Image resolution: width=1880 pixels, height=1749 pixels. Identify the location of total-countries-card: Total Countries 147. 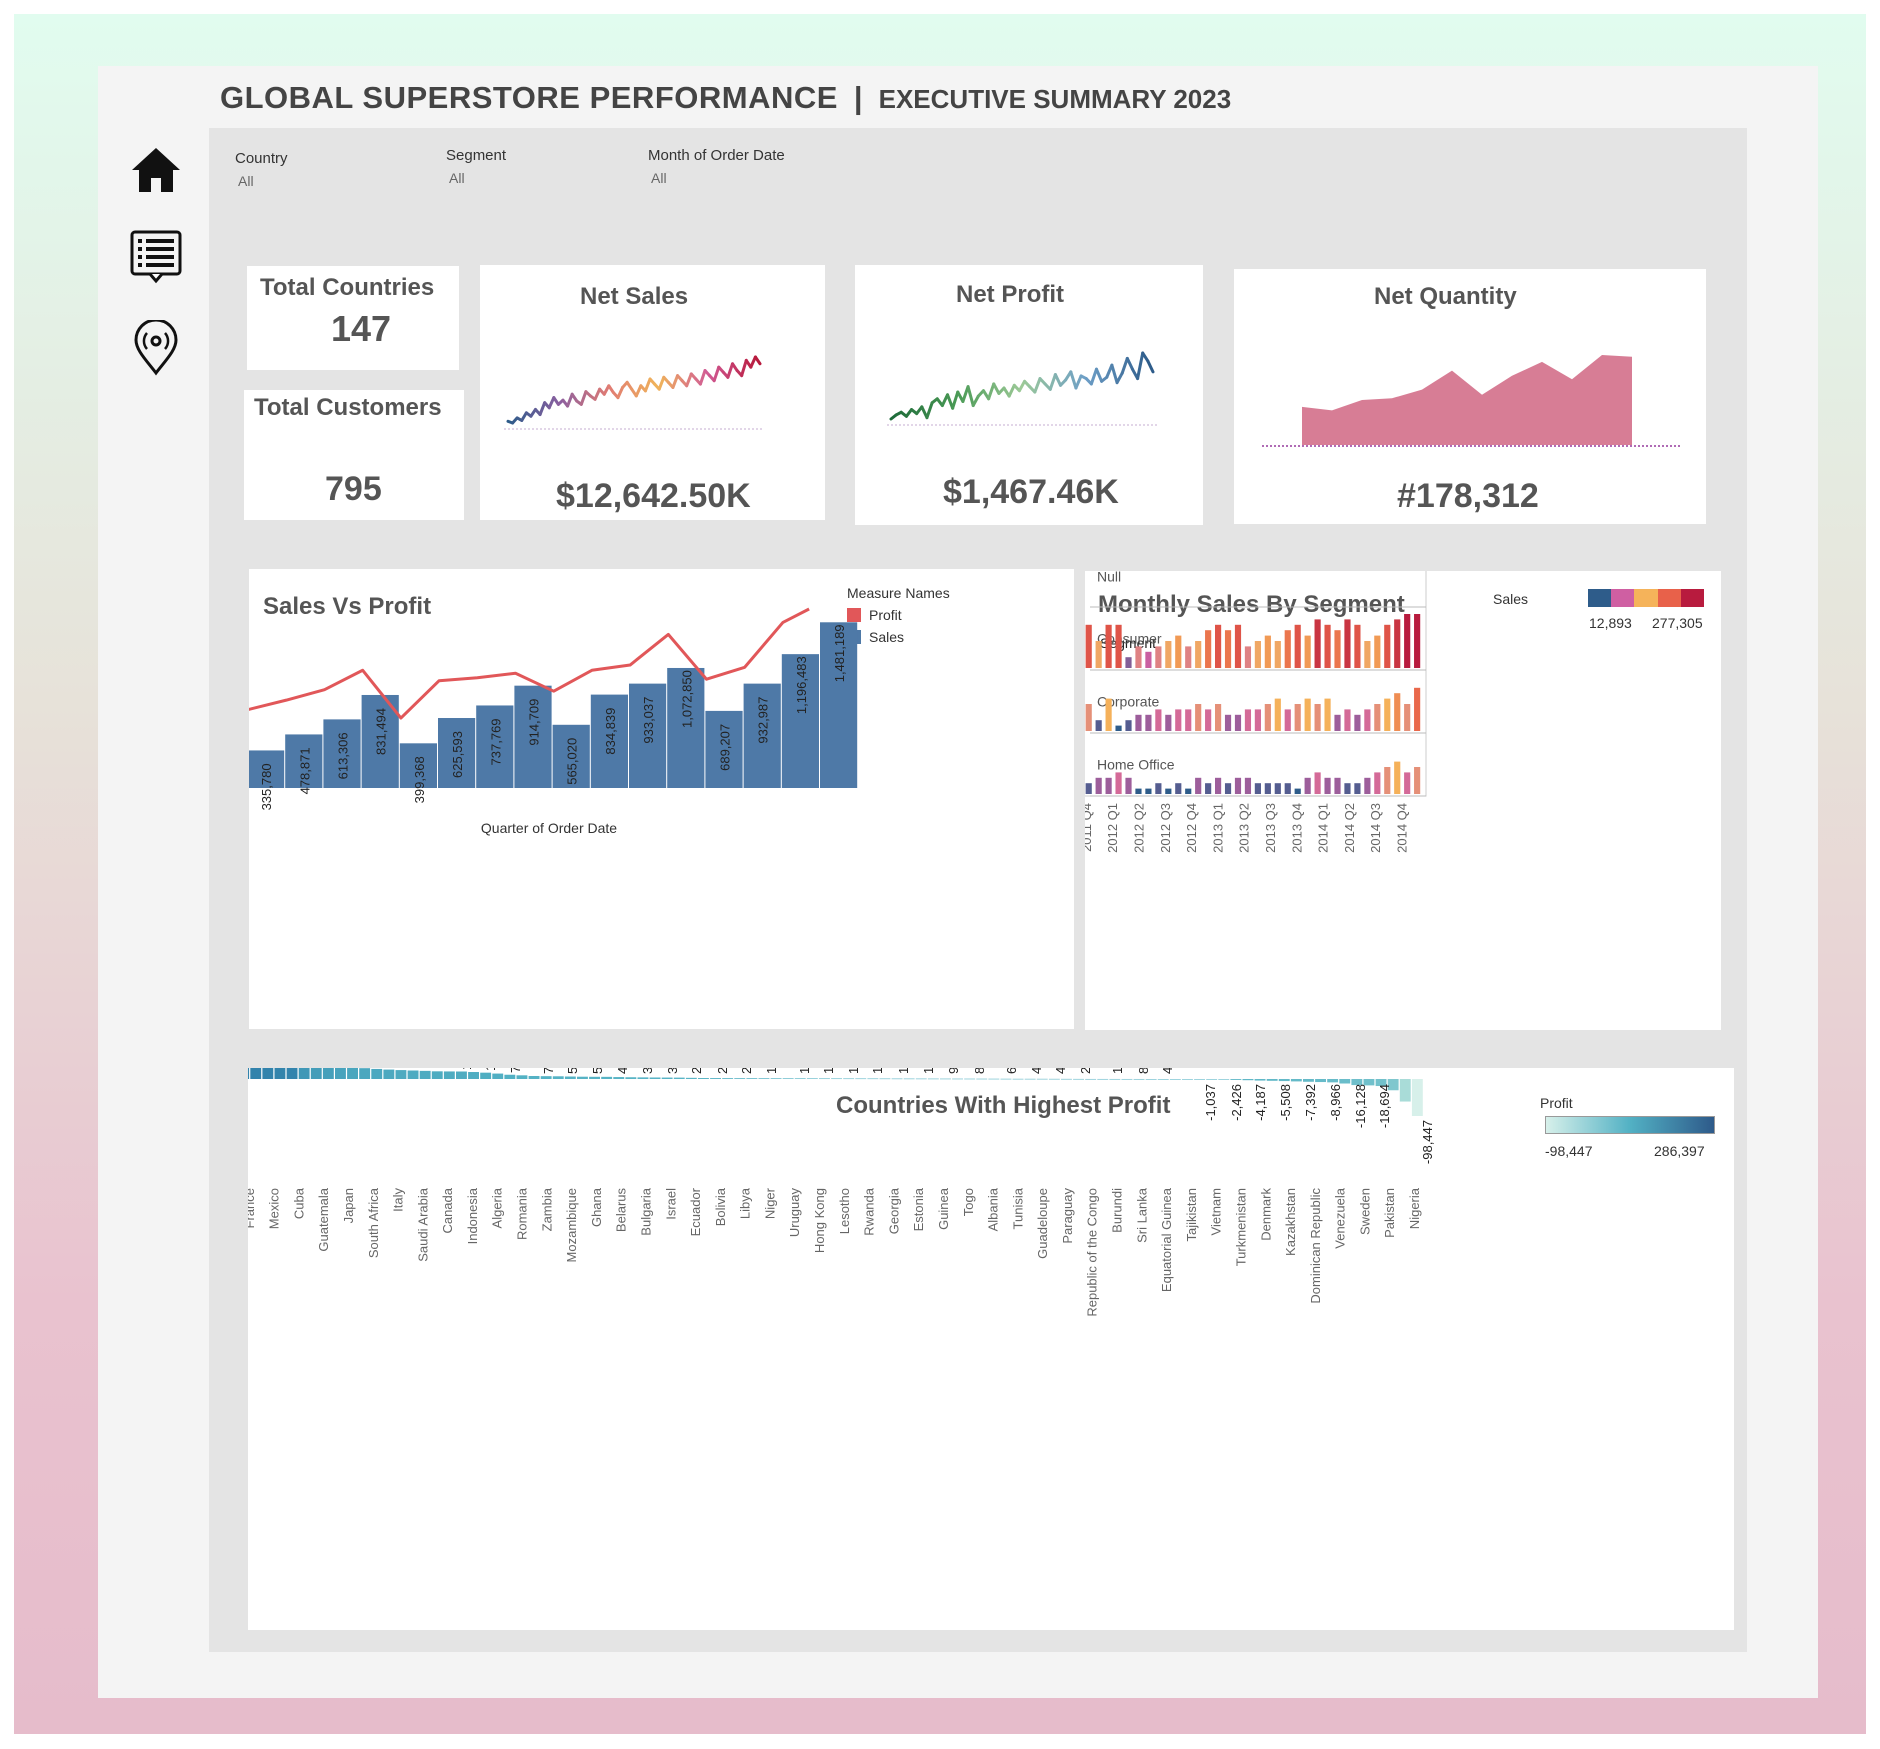
(353, 318).